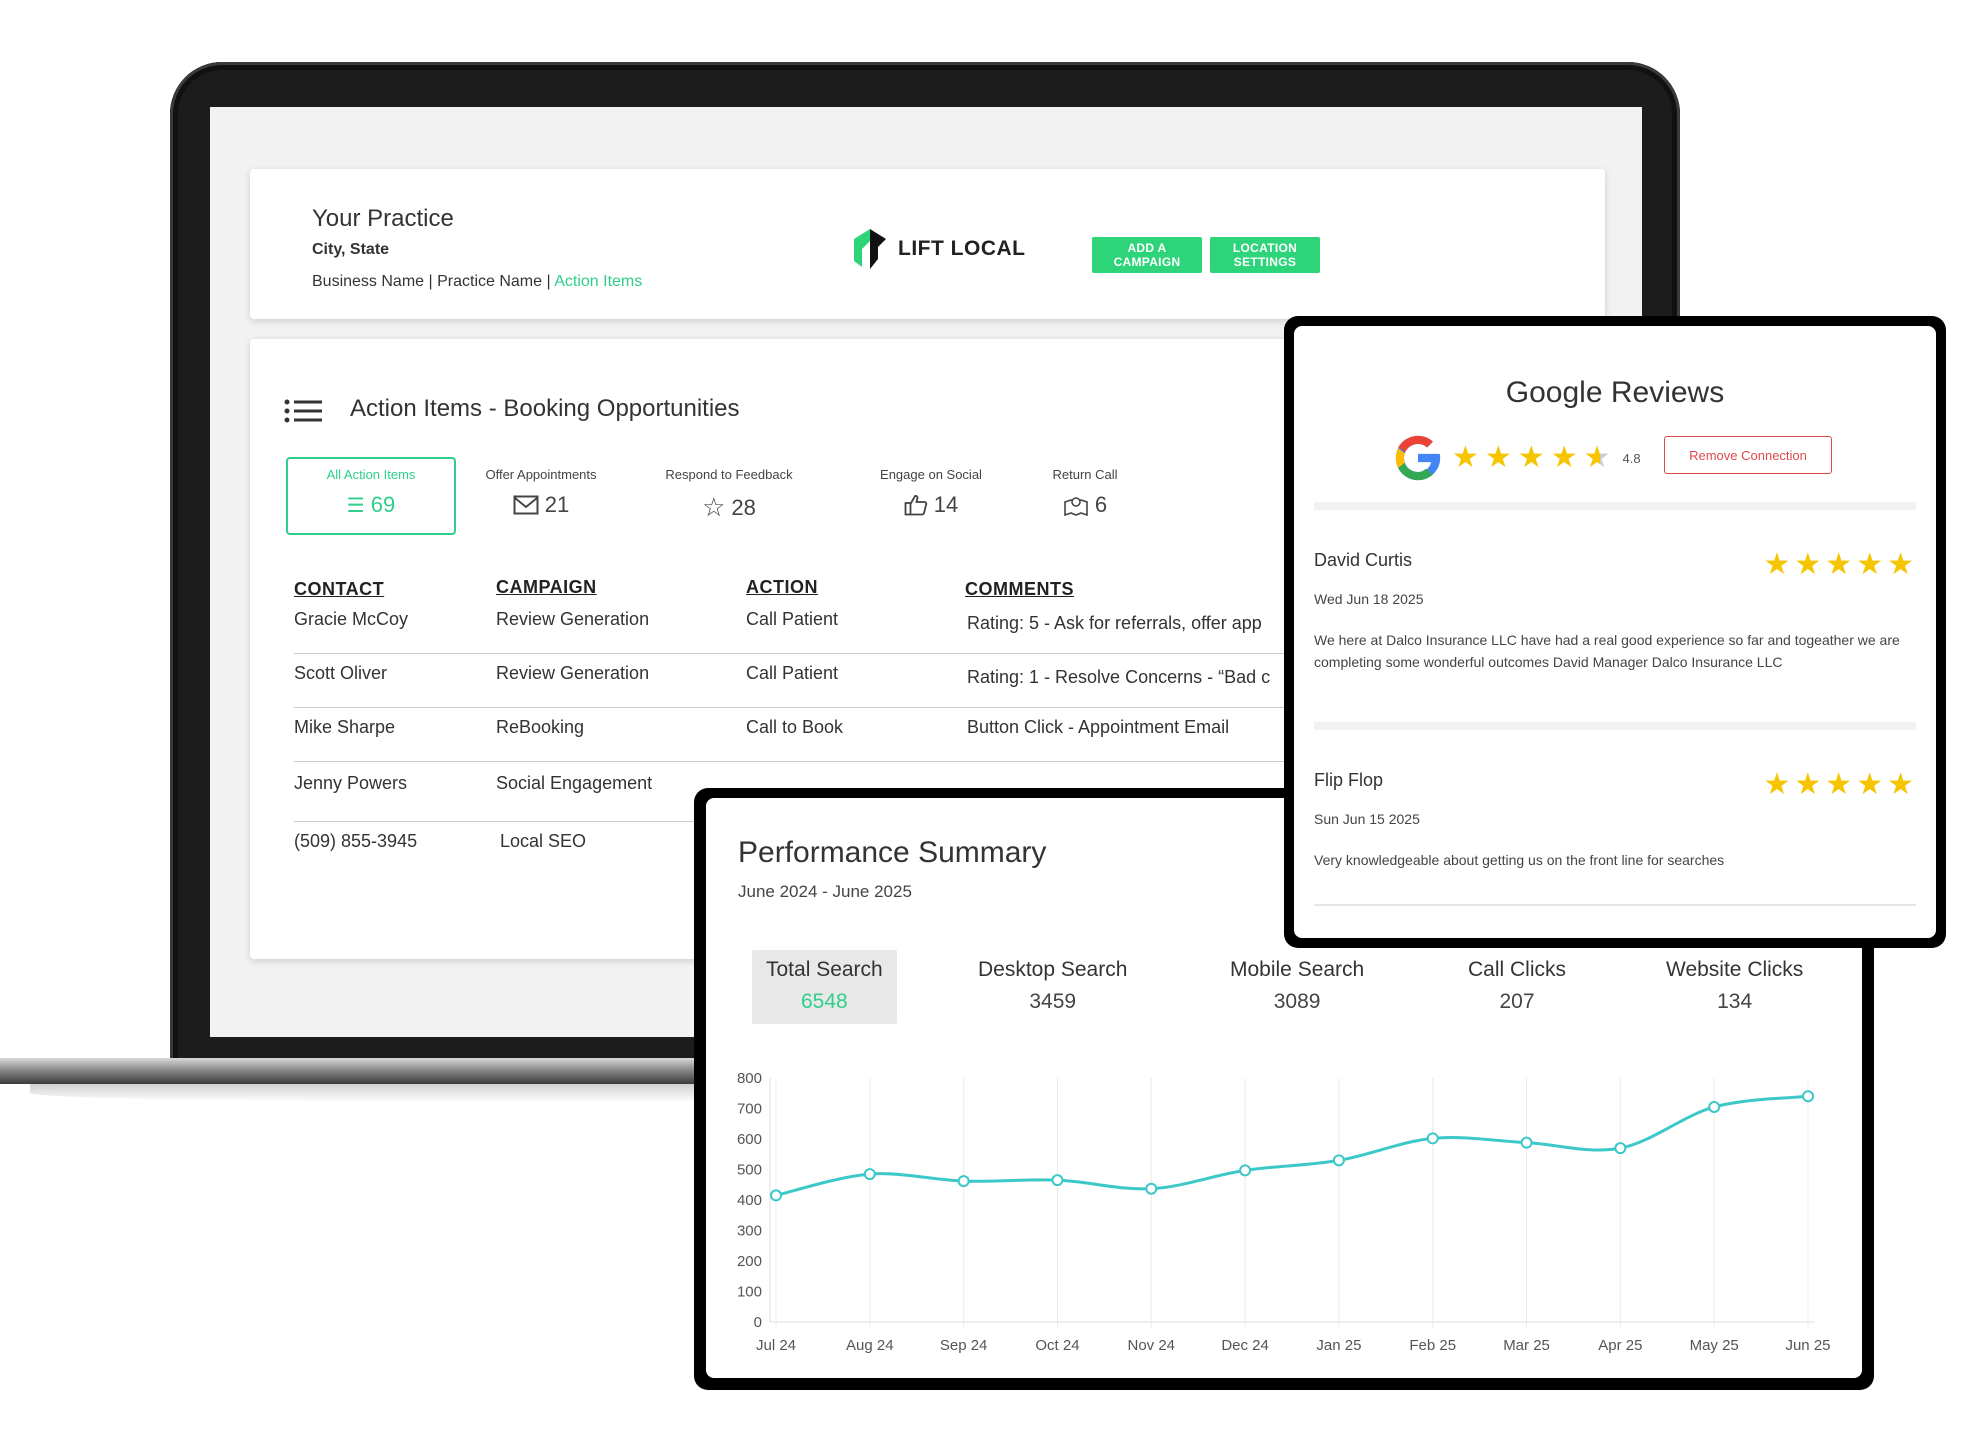 This screenshot has width=1963, height=1434. What do you see at coordinates (824, 969) in the screenshot?
I see `stat-label: Total Search` at bounding box center [824, 969].